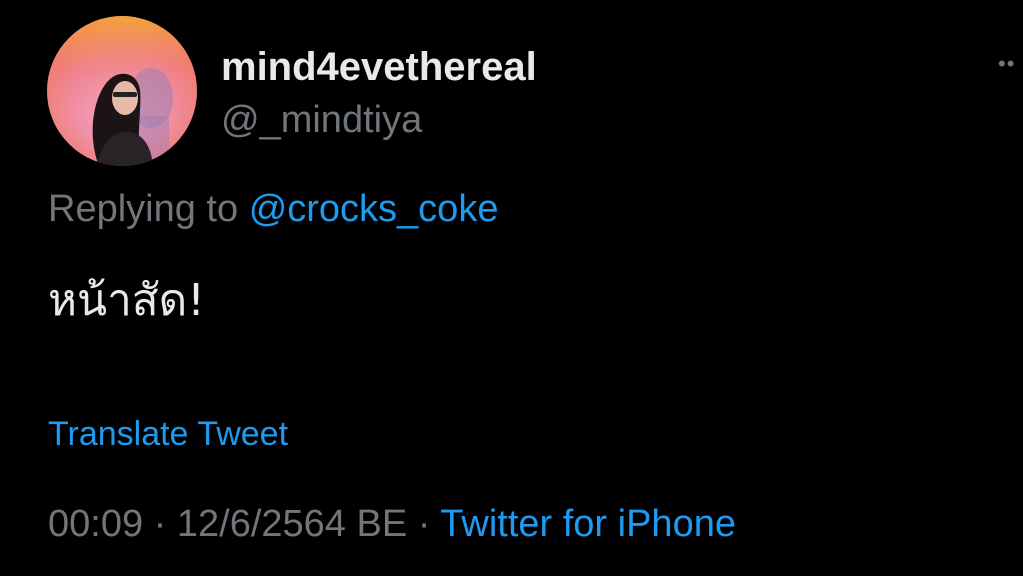 The height and width of the screenshot is (576, 1023). I want to click on replying-to: Replying to @crocks_coke, so click(273, 209).